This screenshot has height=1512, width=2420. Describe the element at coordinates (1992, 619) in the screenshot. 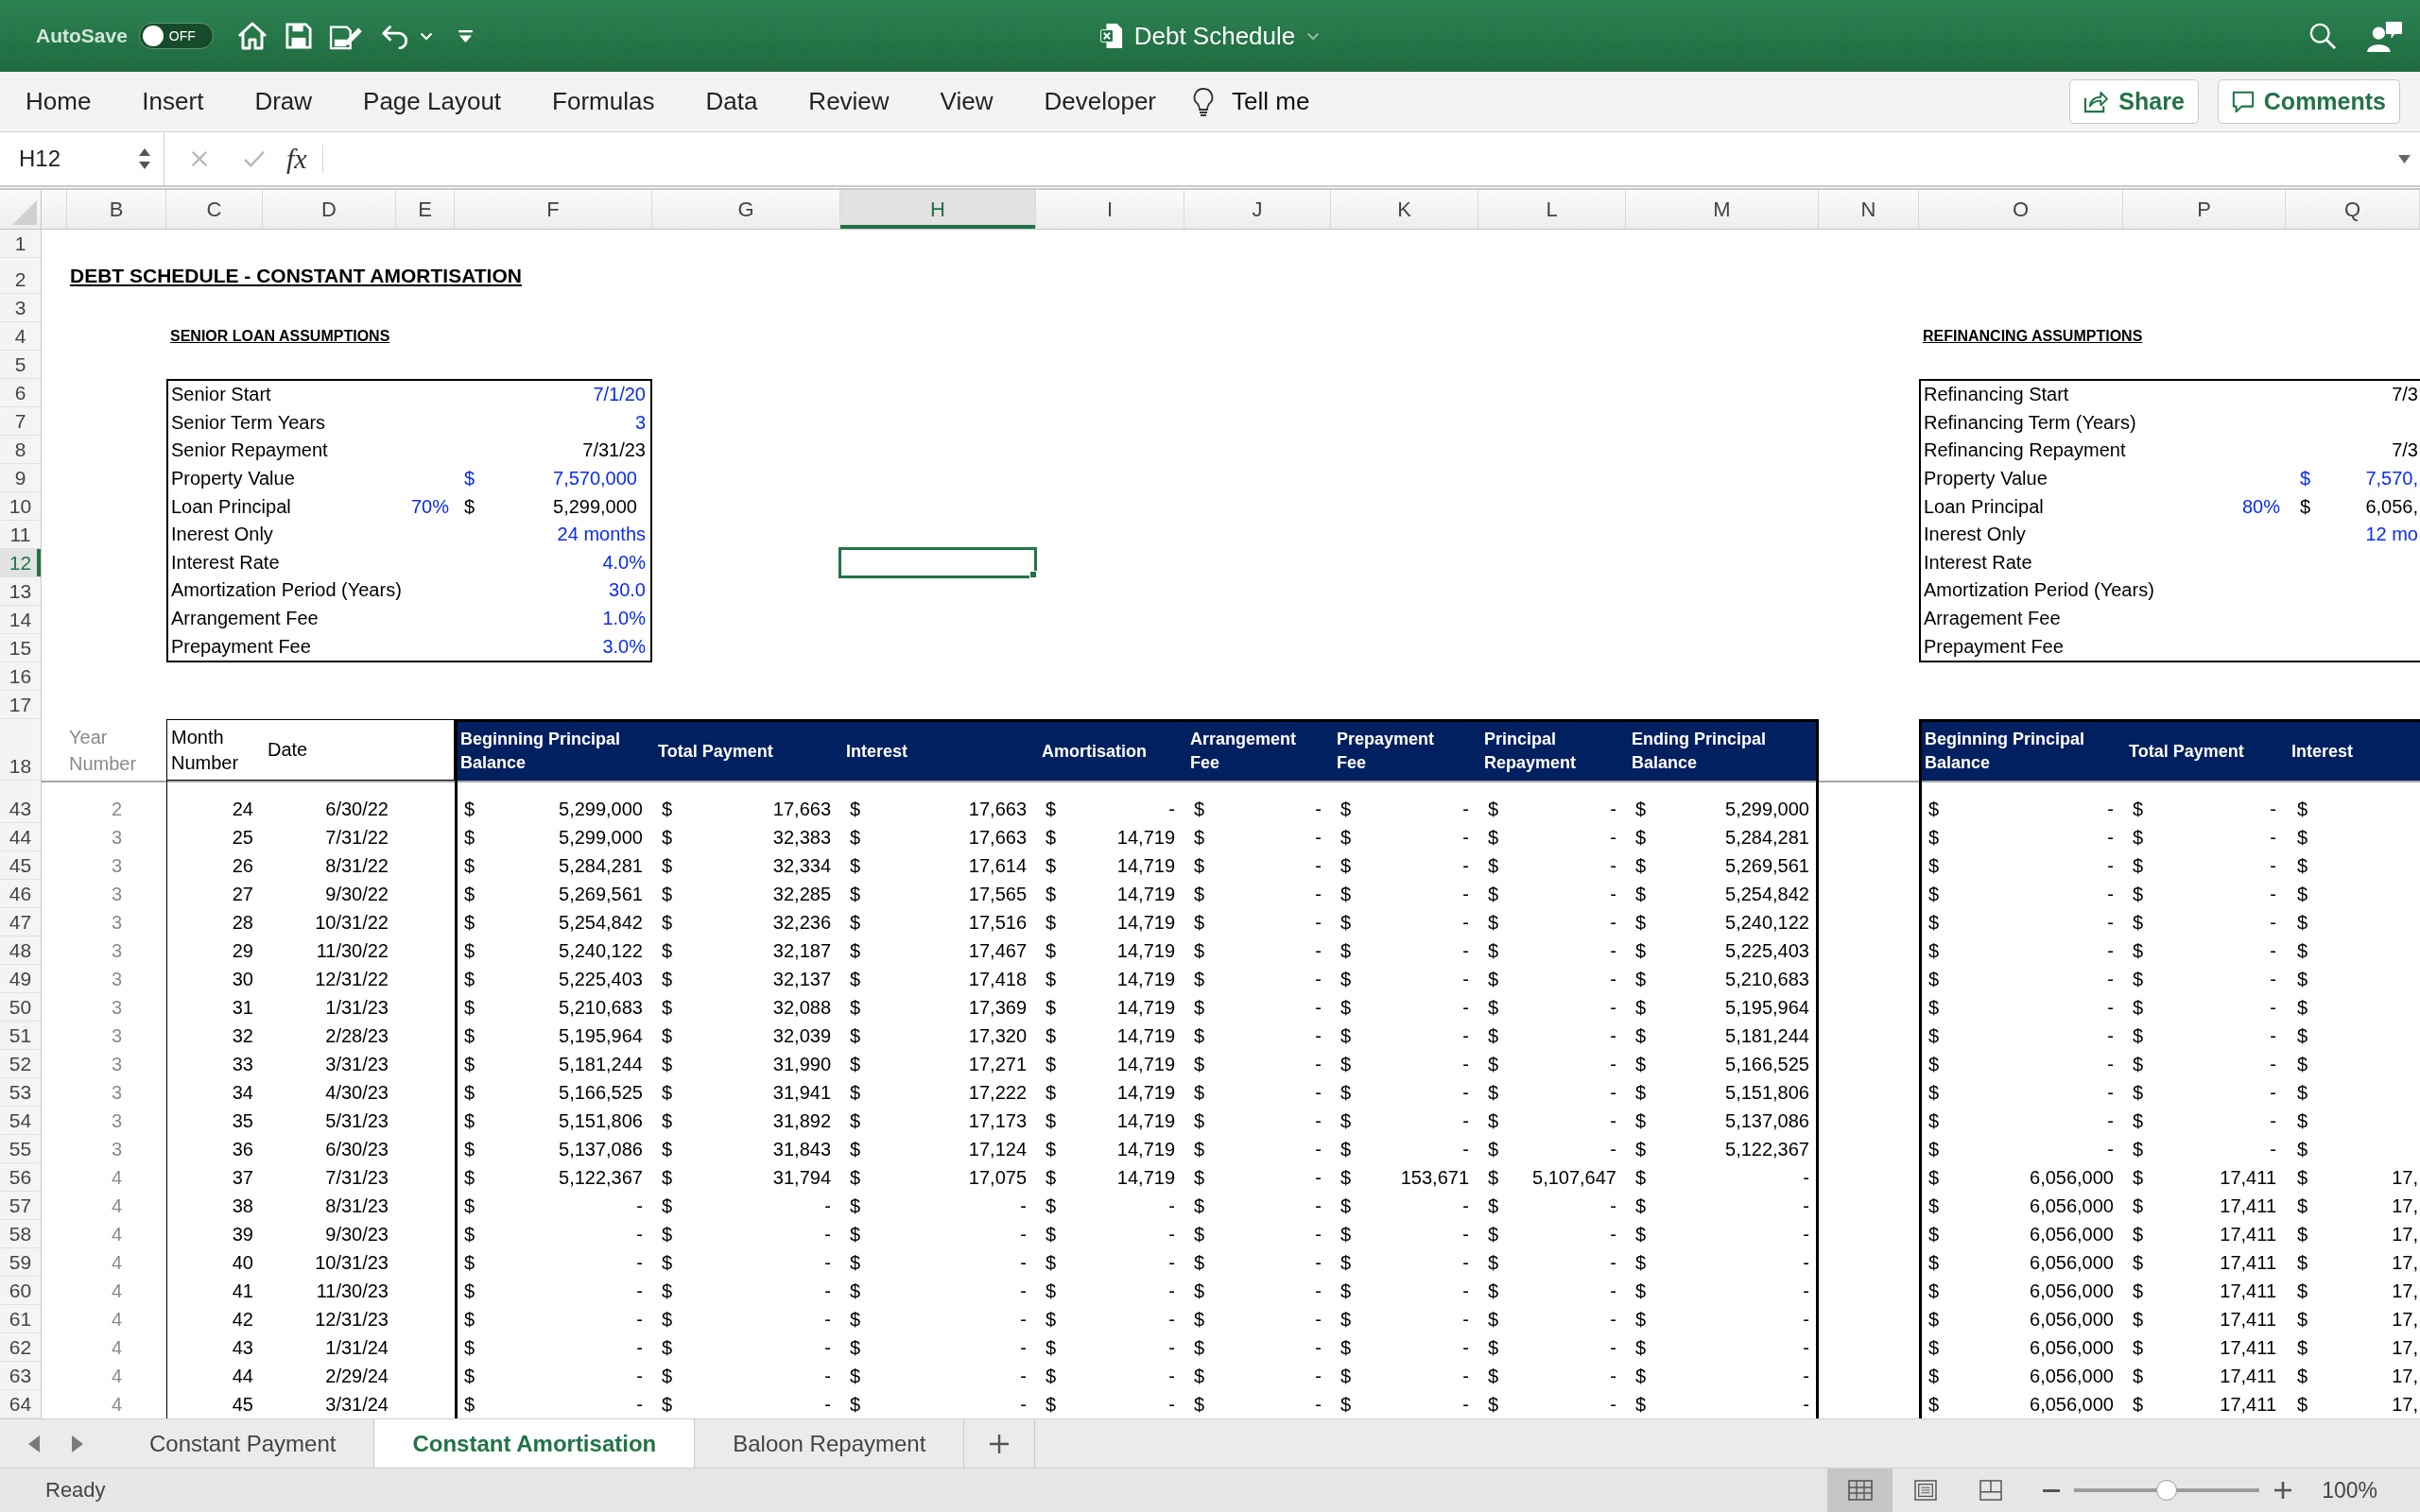

I see `assumption-label: Arragement Fee` at that location.